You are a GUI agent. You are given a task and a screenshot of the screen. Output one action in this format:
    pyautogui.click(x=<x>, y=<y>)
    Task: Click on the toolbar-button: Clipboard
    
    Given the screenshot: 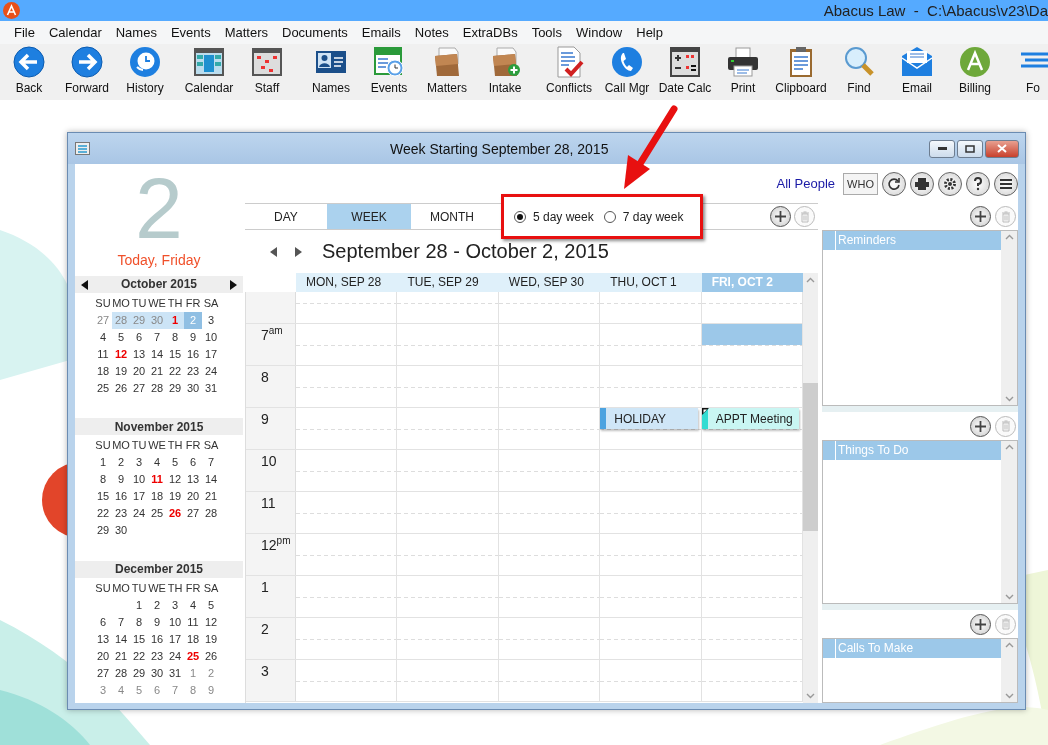 What is the action you would take?
    pyautogui.click(x=801, y=70)
    